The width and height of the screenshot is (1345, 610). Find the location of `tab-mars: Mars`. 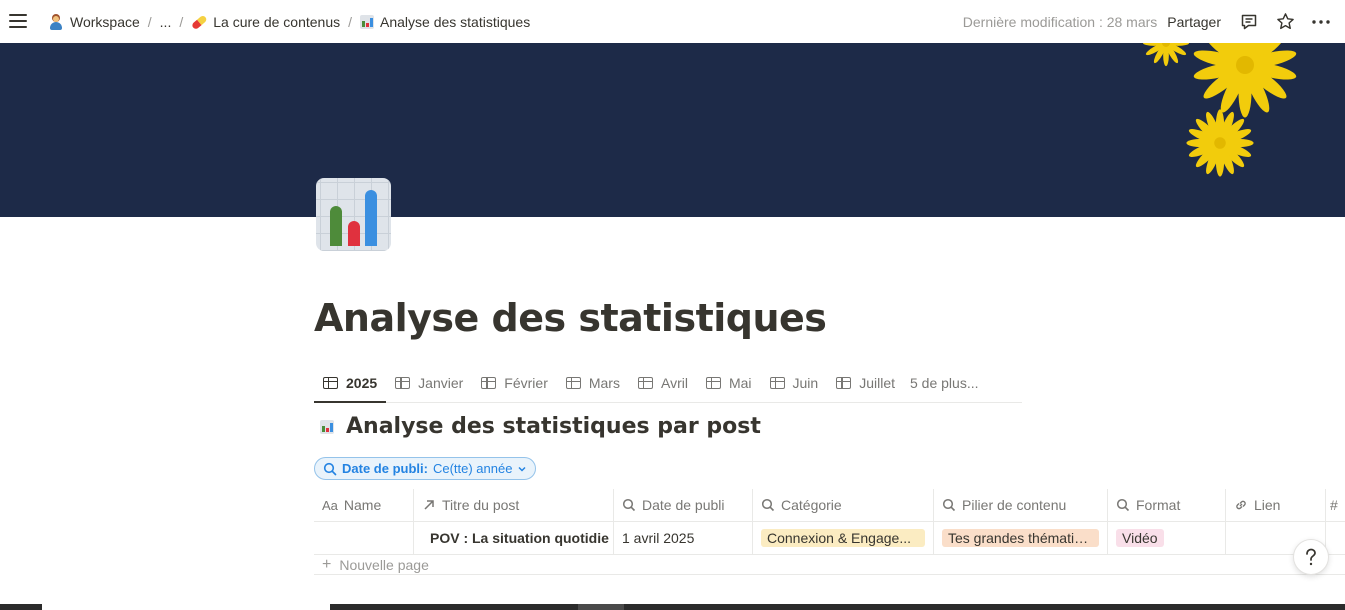

tab-mars: Mars is located at coordinates (593, 383).